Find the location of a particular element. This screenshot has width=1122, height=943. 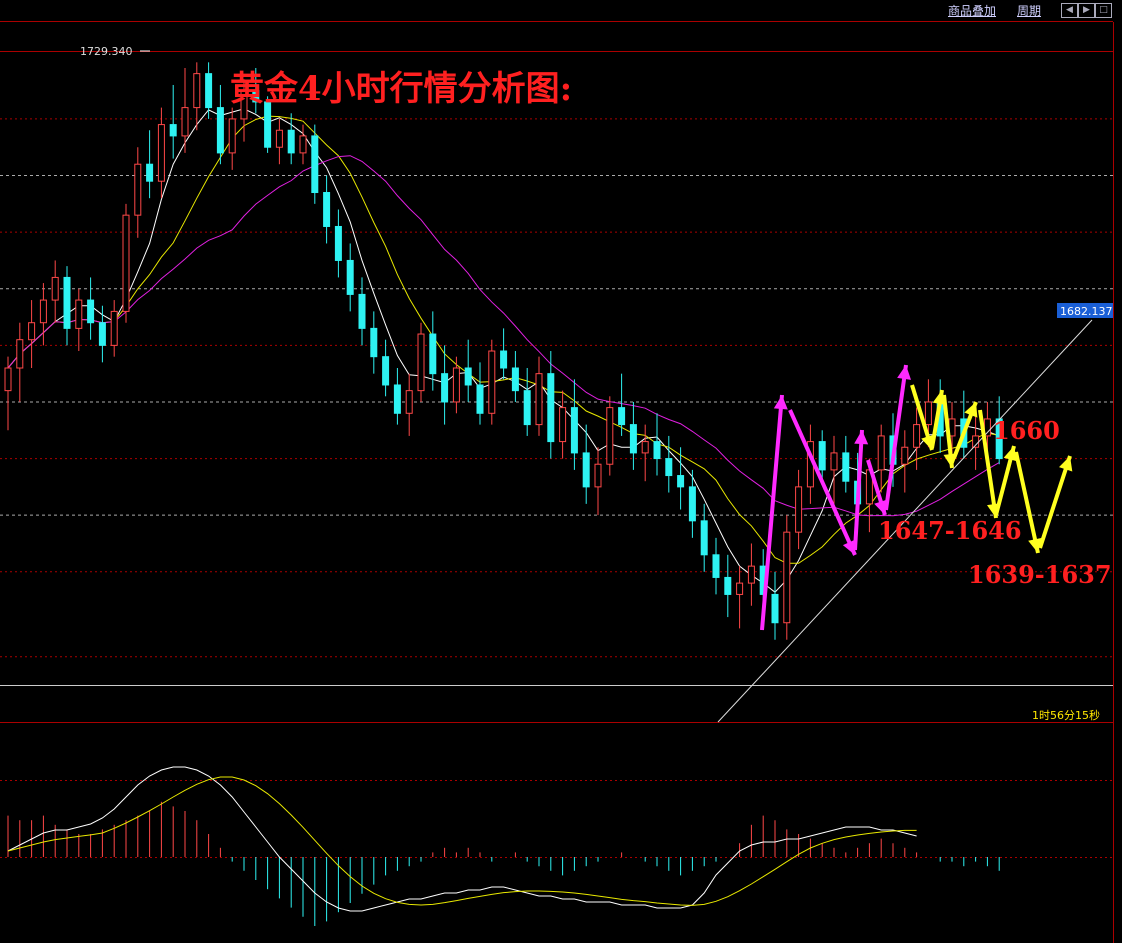

current-price-label: 1682.137 is located at coordinates (1086, 311).